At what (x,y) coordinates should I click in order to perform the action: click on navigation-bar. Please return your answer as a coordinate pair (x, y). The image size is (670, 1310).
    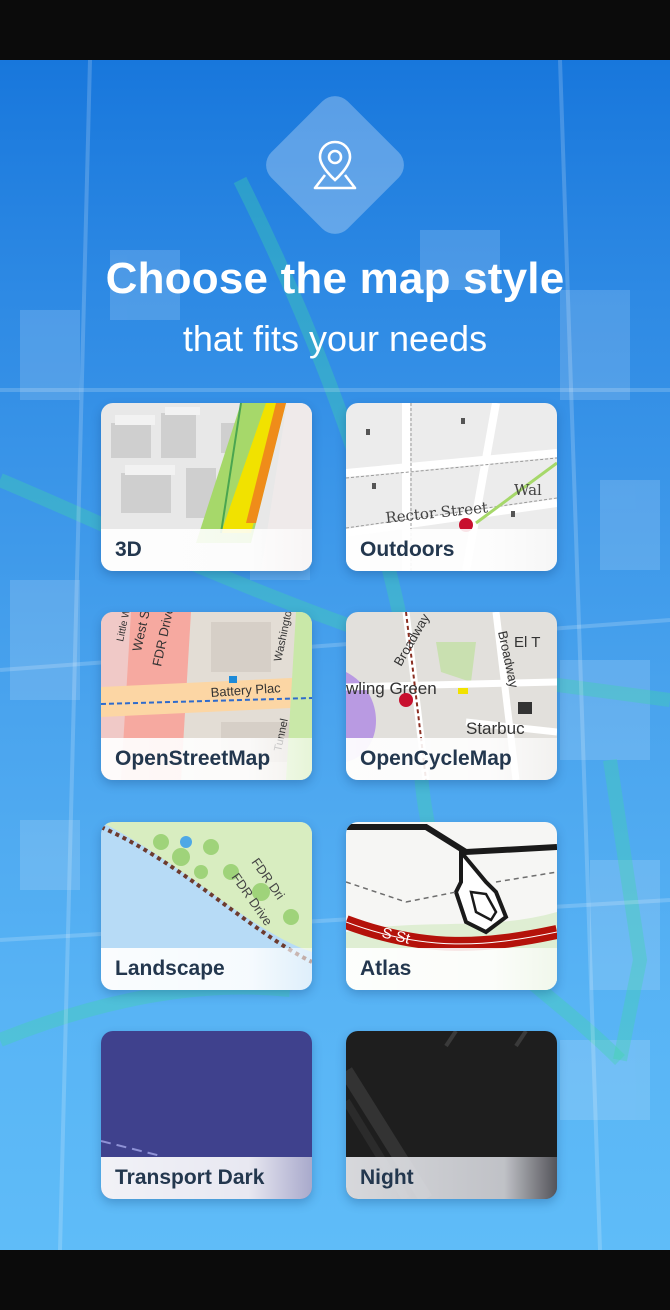
    Looking at the image, I should click on (335, 1280).